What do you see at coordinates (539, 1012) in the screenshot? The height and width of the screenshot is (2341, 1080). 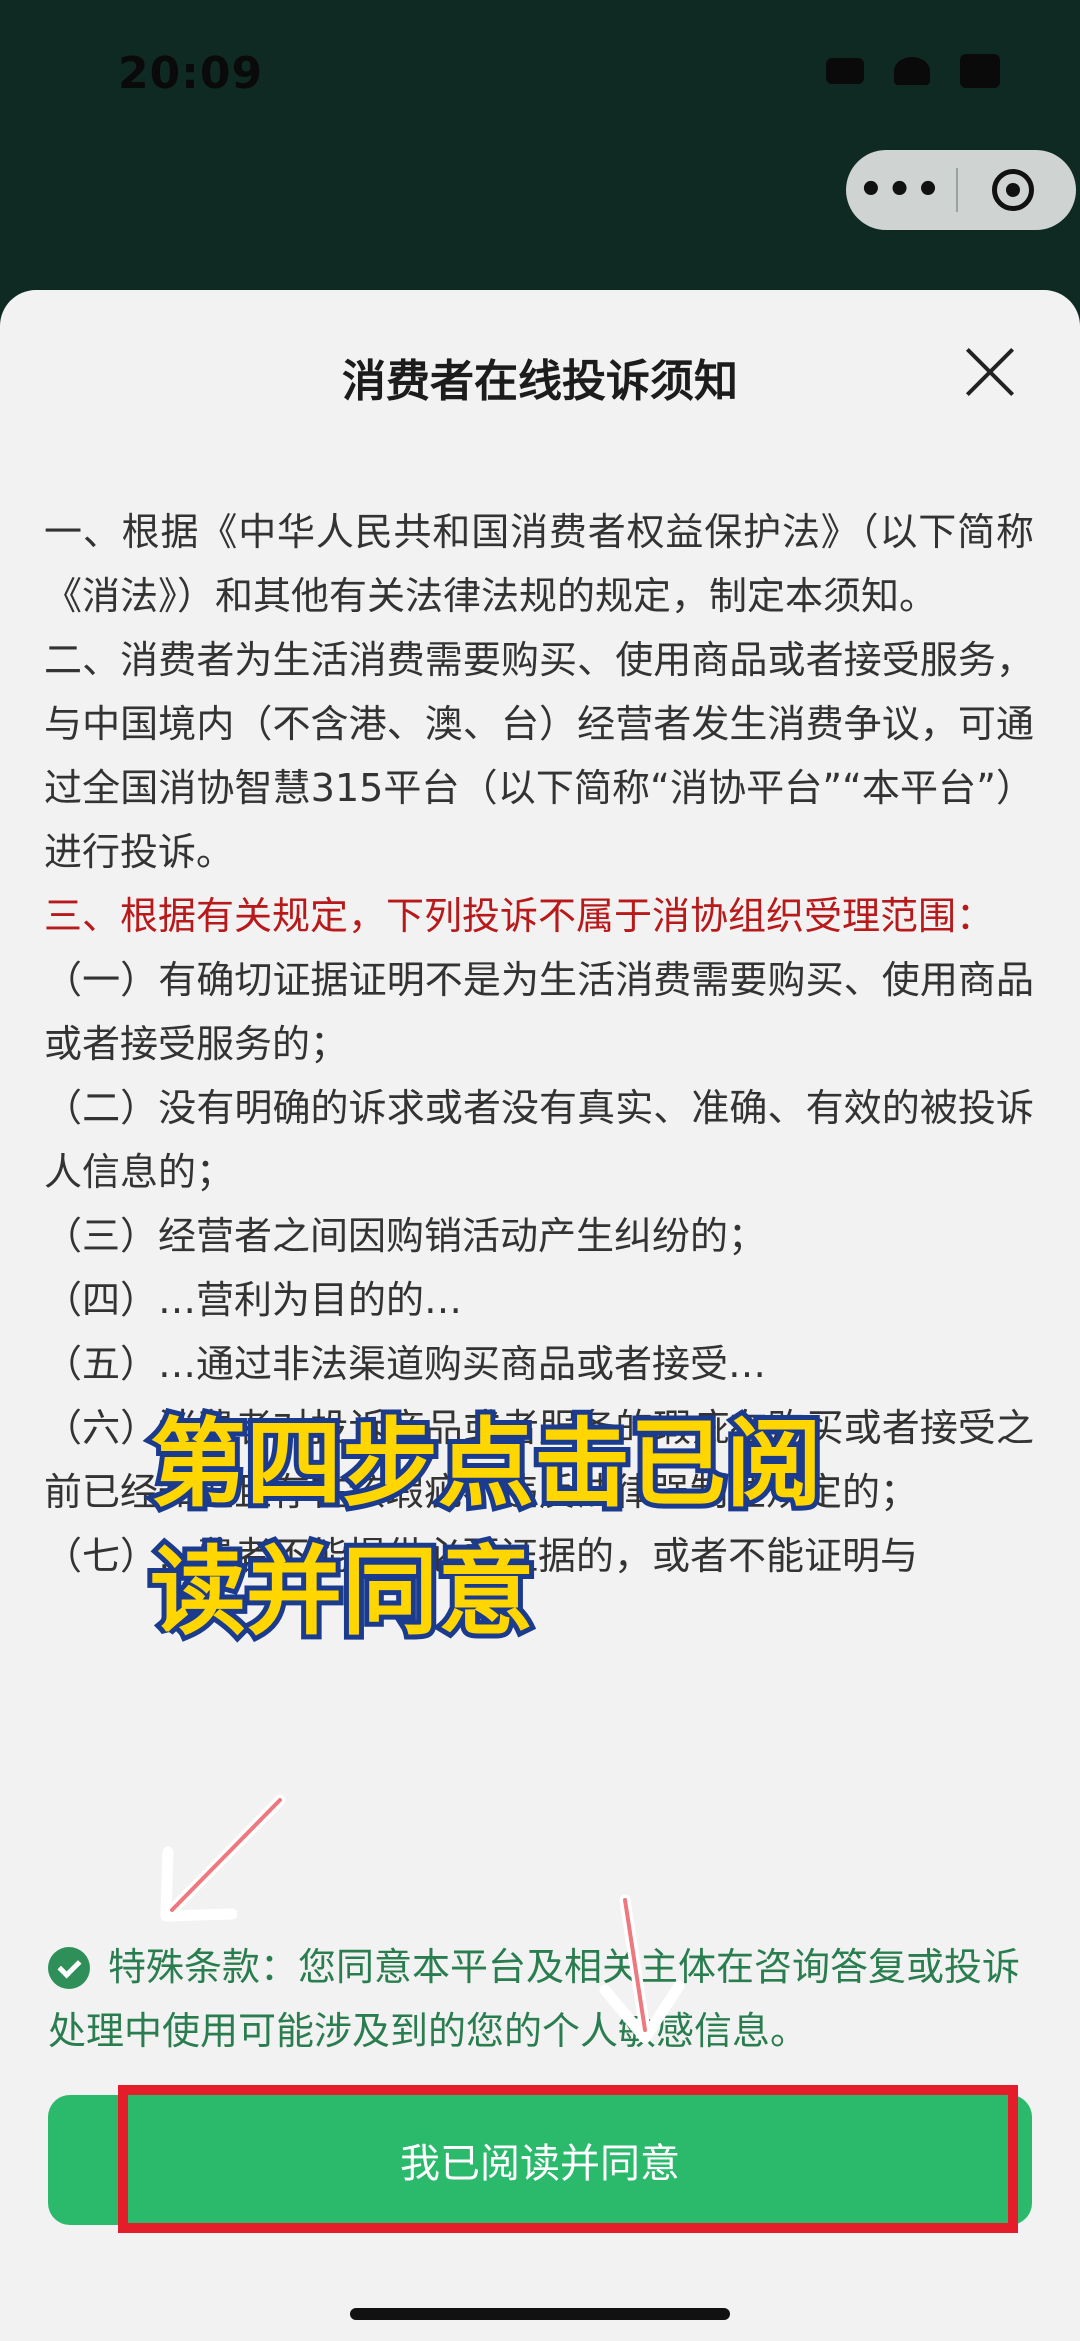 I see `notice-item-1: （一）有确切证据证明不是为生活消费需要购买、使用商品或者接受服务的；` at bounding box center [539, 1012].